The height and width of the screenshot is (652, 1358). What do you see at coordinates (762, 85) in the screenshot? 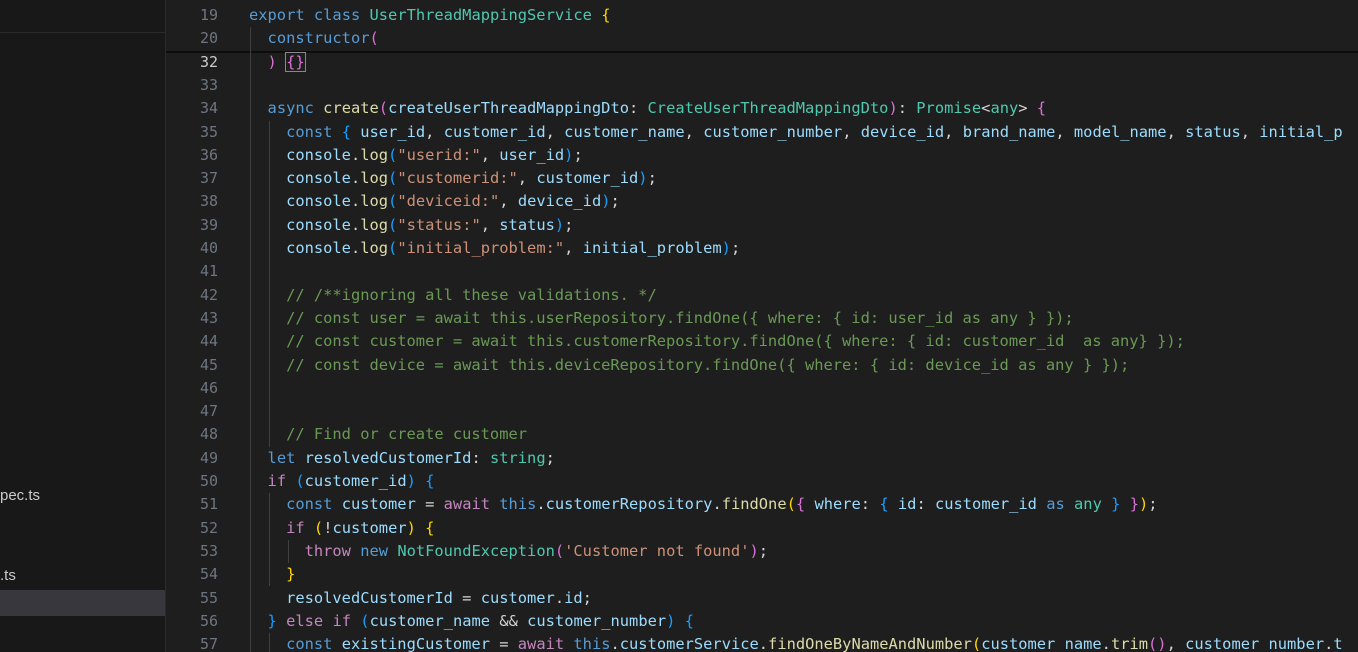
I see `code-line: 33` at bounding box center [762, 85].